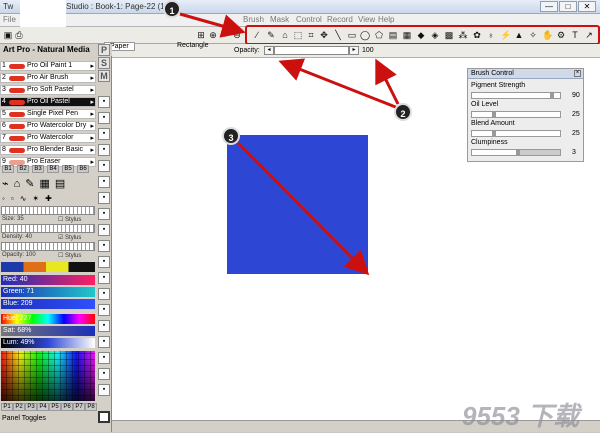 The height and width of the screenshot is (433, 600). What do you see at coordinates (231, 136) in the screenshot?
I see `callout-3: 3` at bounding box center [231, 136].